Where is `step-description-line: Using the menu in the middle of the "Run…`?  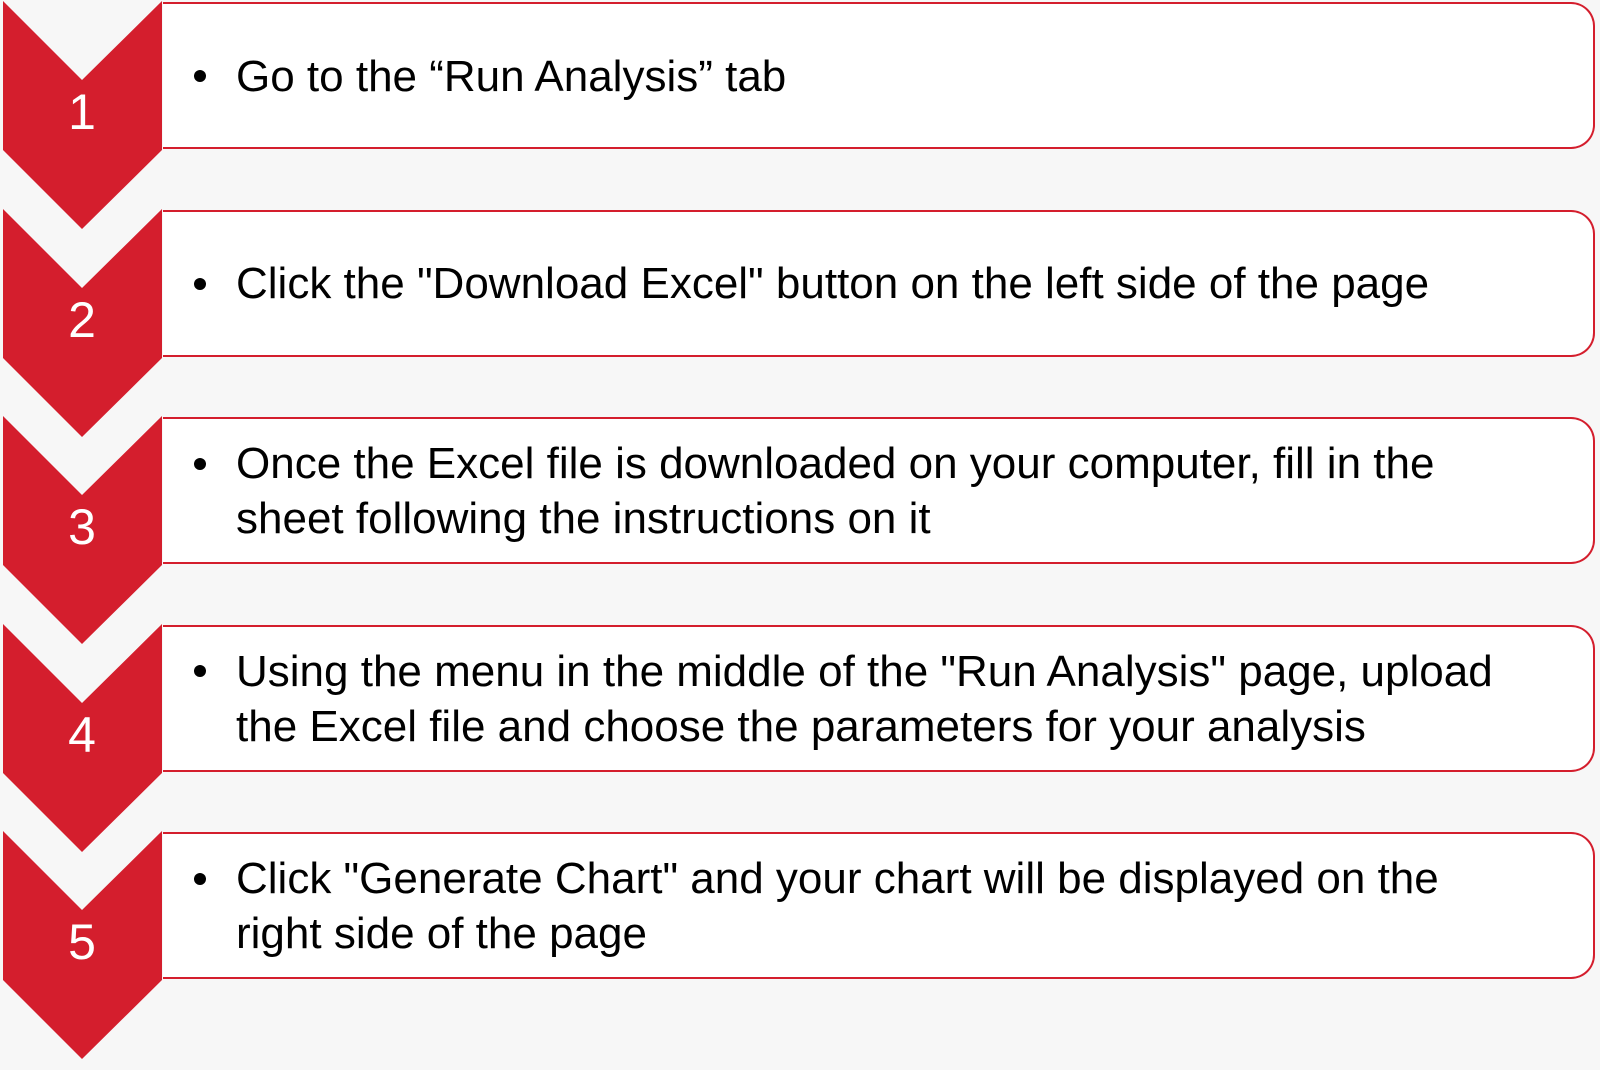 step-description-line: Using the menu in the middle of the "Run… is located at coordinates (864, 671).